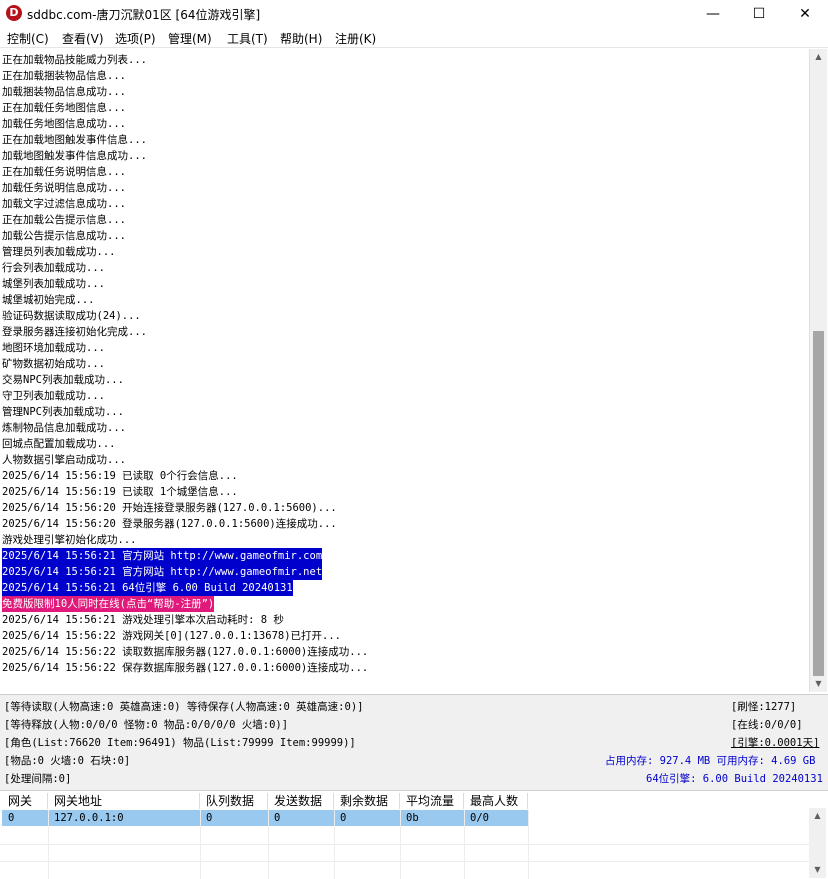 The height and width of the screenshot is (879, 828). I want to click on cell-max-players: 0/0, so click(479, 818).